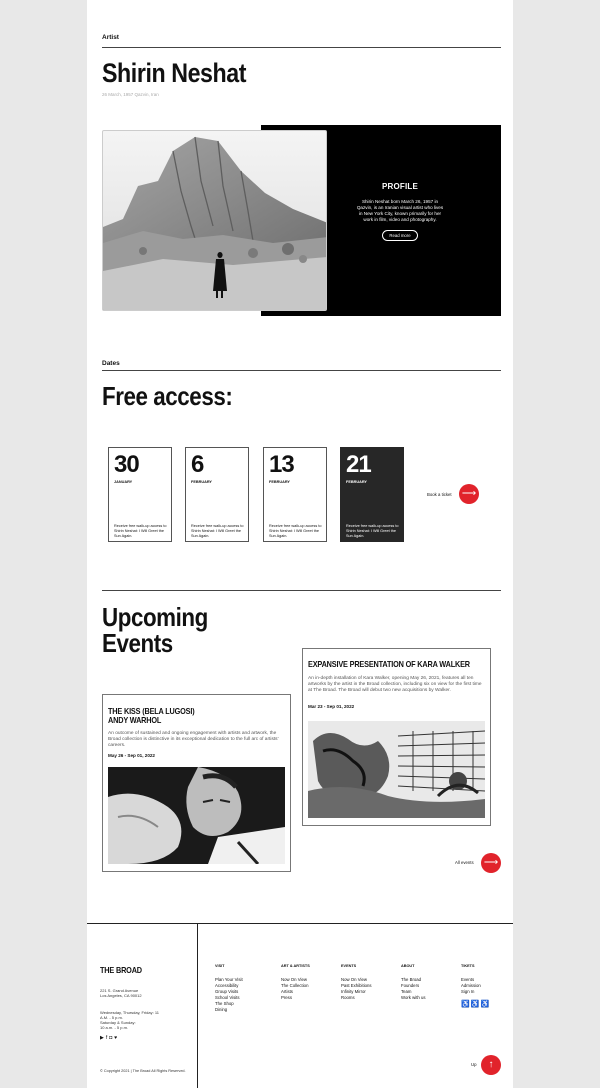 The height and width of the screenshot is (1088, 600). I want to click on back-to-top-button: ↑, so click(491, 1065).